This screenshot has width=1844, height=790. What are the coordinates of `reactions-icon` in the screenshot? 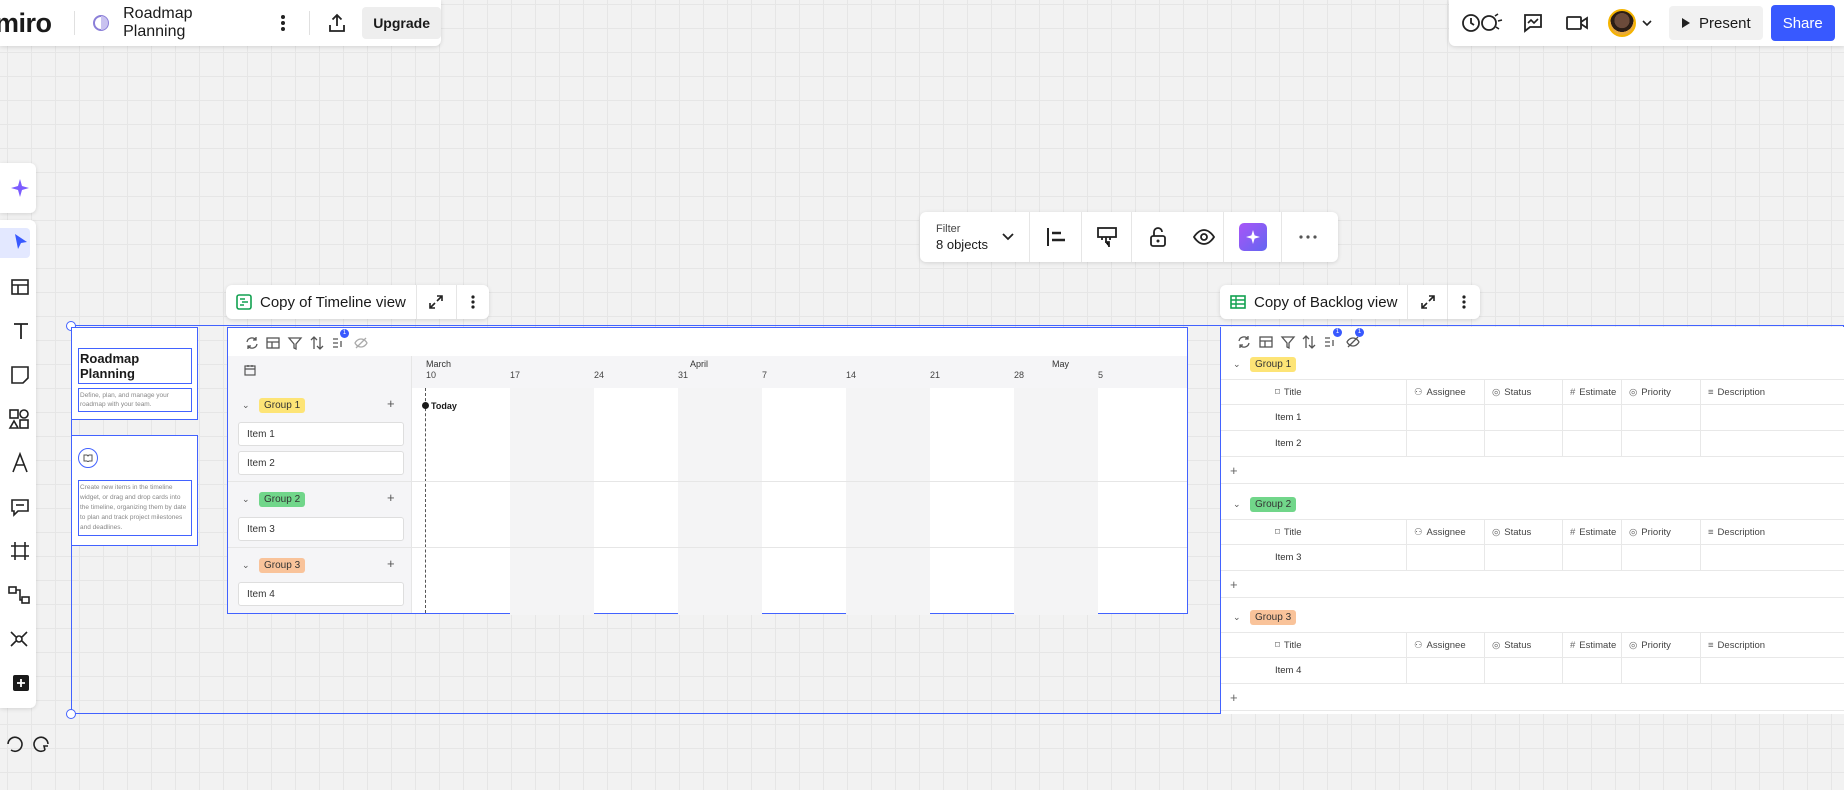 It's located at (1483, 23).